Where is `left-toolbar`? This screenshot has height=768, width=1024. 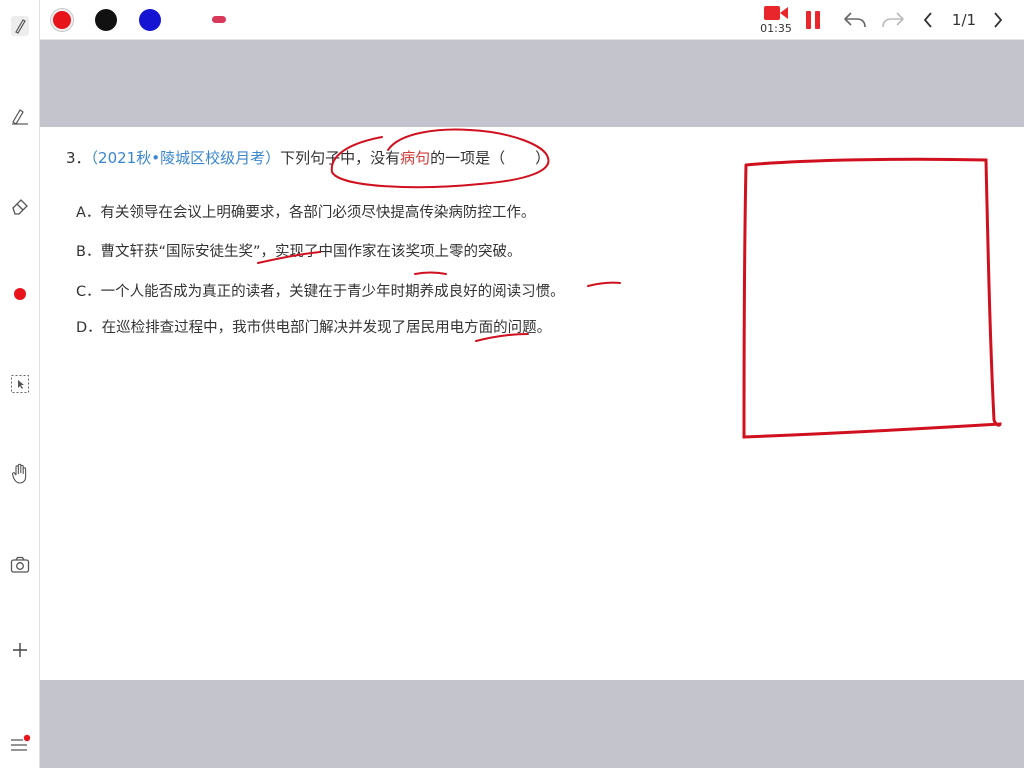
left-toolbar is located at coordinates (20, 384).